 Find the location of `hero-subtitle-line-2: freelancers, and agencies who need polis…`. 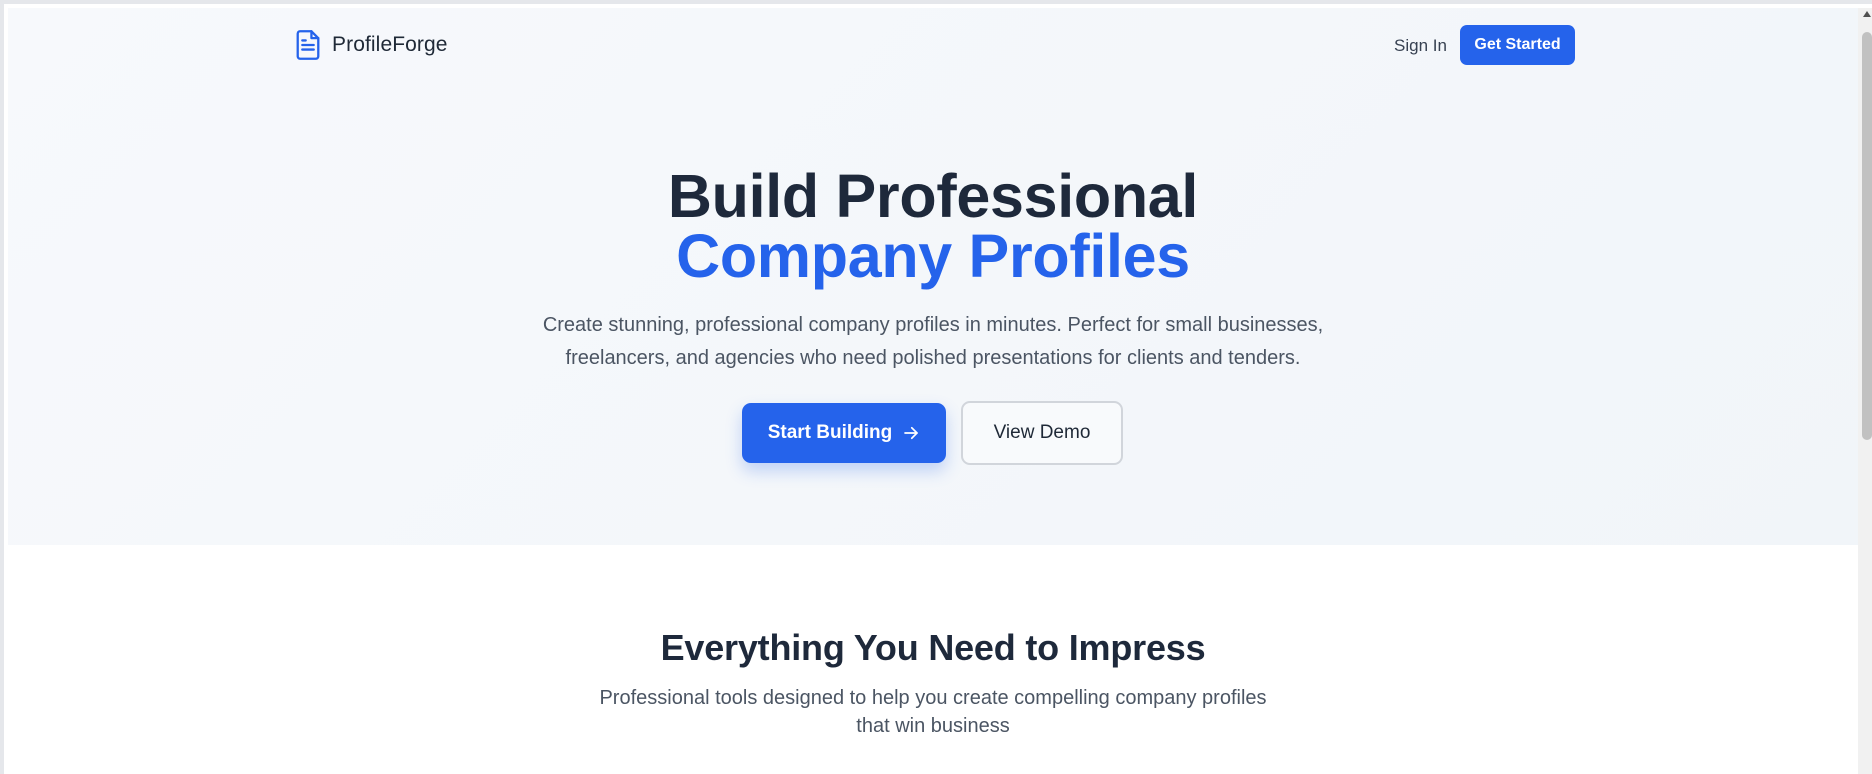

hero-subtitle-line-2: freelancers, and agencies who need polis… is located at coordinates (933, 358).